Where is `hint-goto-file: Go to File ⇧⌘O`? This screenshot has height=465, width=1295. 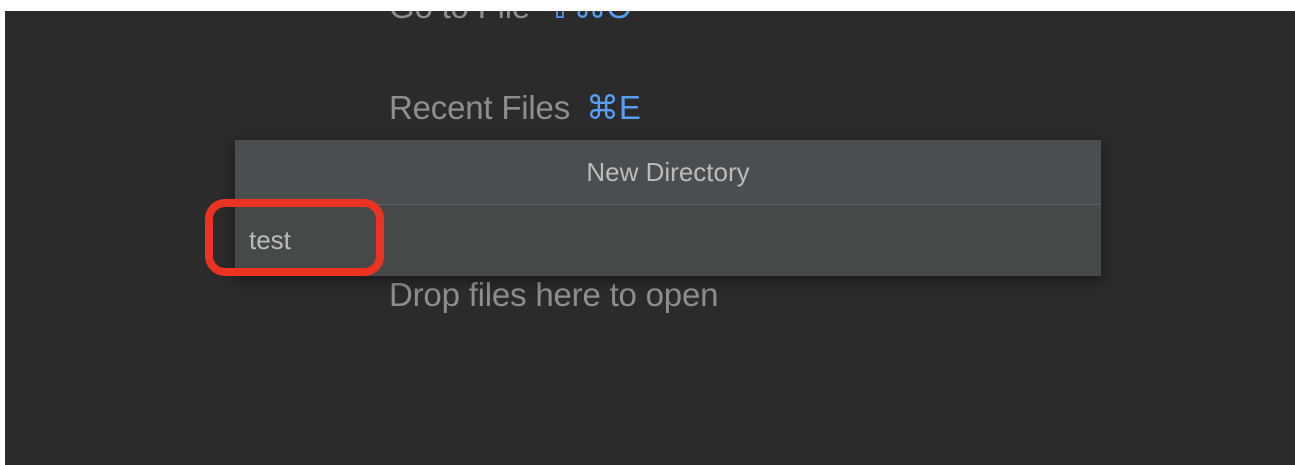 hint-goto-file: Go to File ⇧⌘O is located at coordinates (510, 18).